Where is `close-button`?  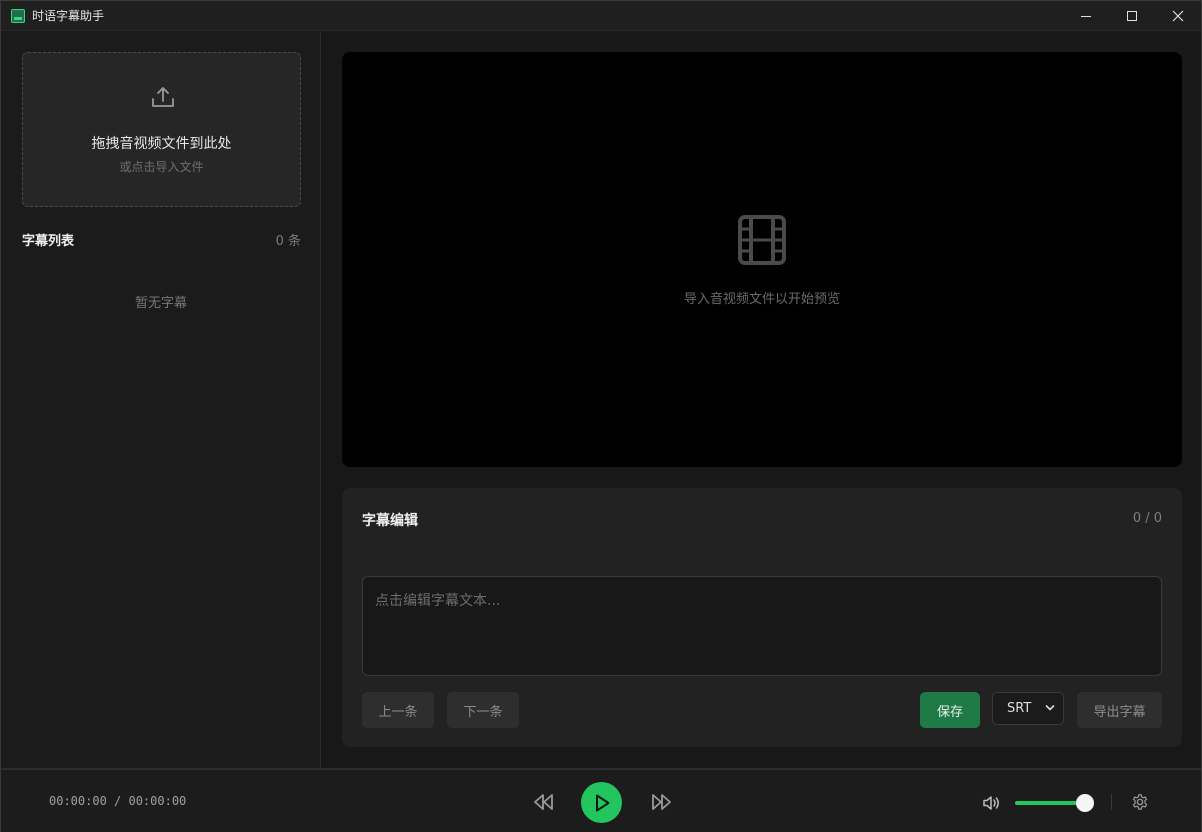
close-button is located at coordinates (1178, 16).